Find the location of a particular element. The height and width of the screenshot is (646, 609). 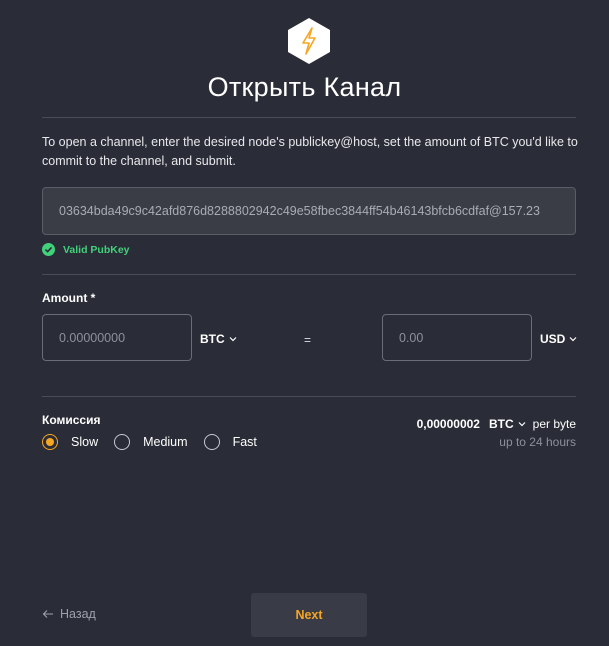

usd-amount-placeholder: 0.00 is located at coordinates (411, 337).